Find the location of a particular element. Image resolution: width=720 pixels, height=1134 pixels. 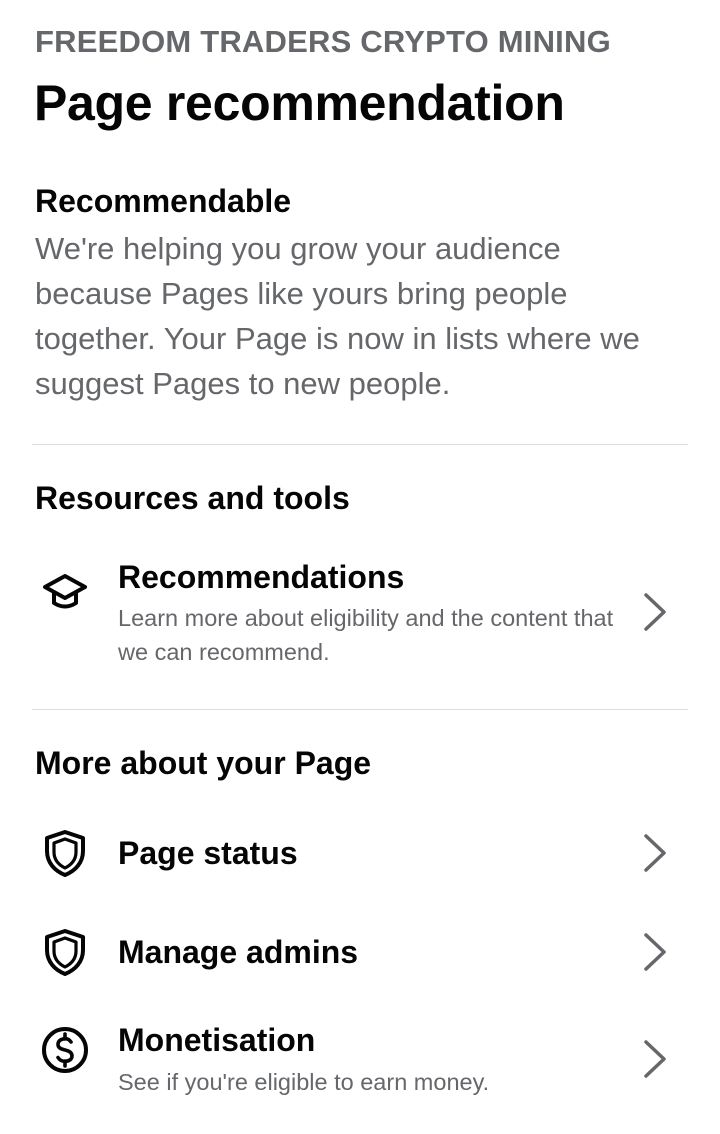

manage-admins-row: Manage admins is located at coordinates (360, 955).